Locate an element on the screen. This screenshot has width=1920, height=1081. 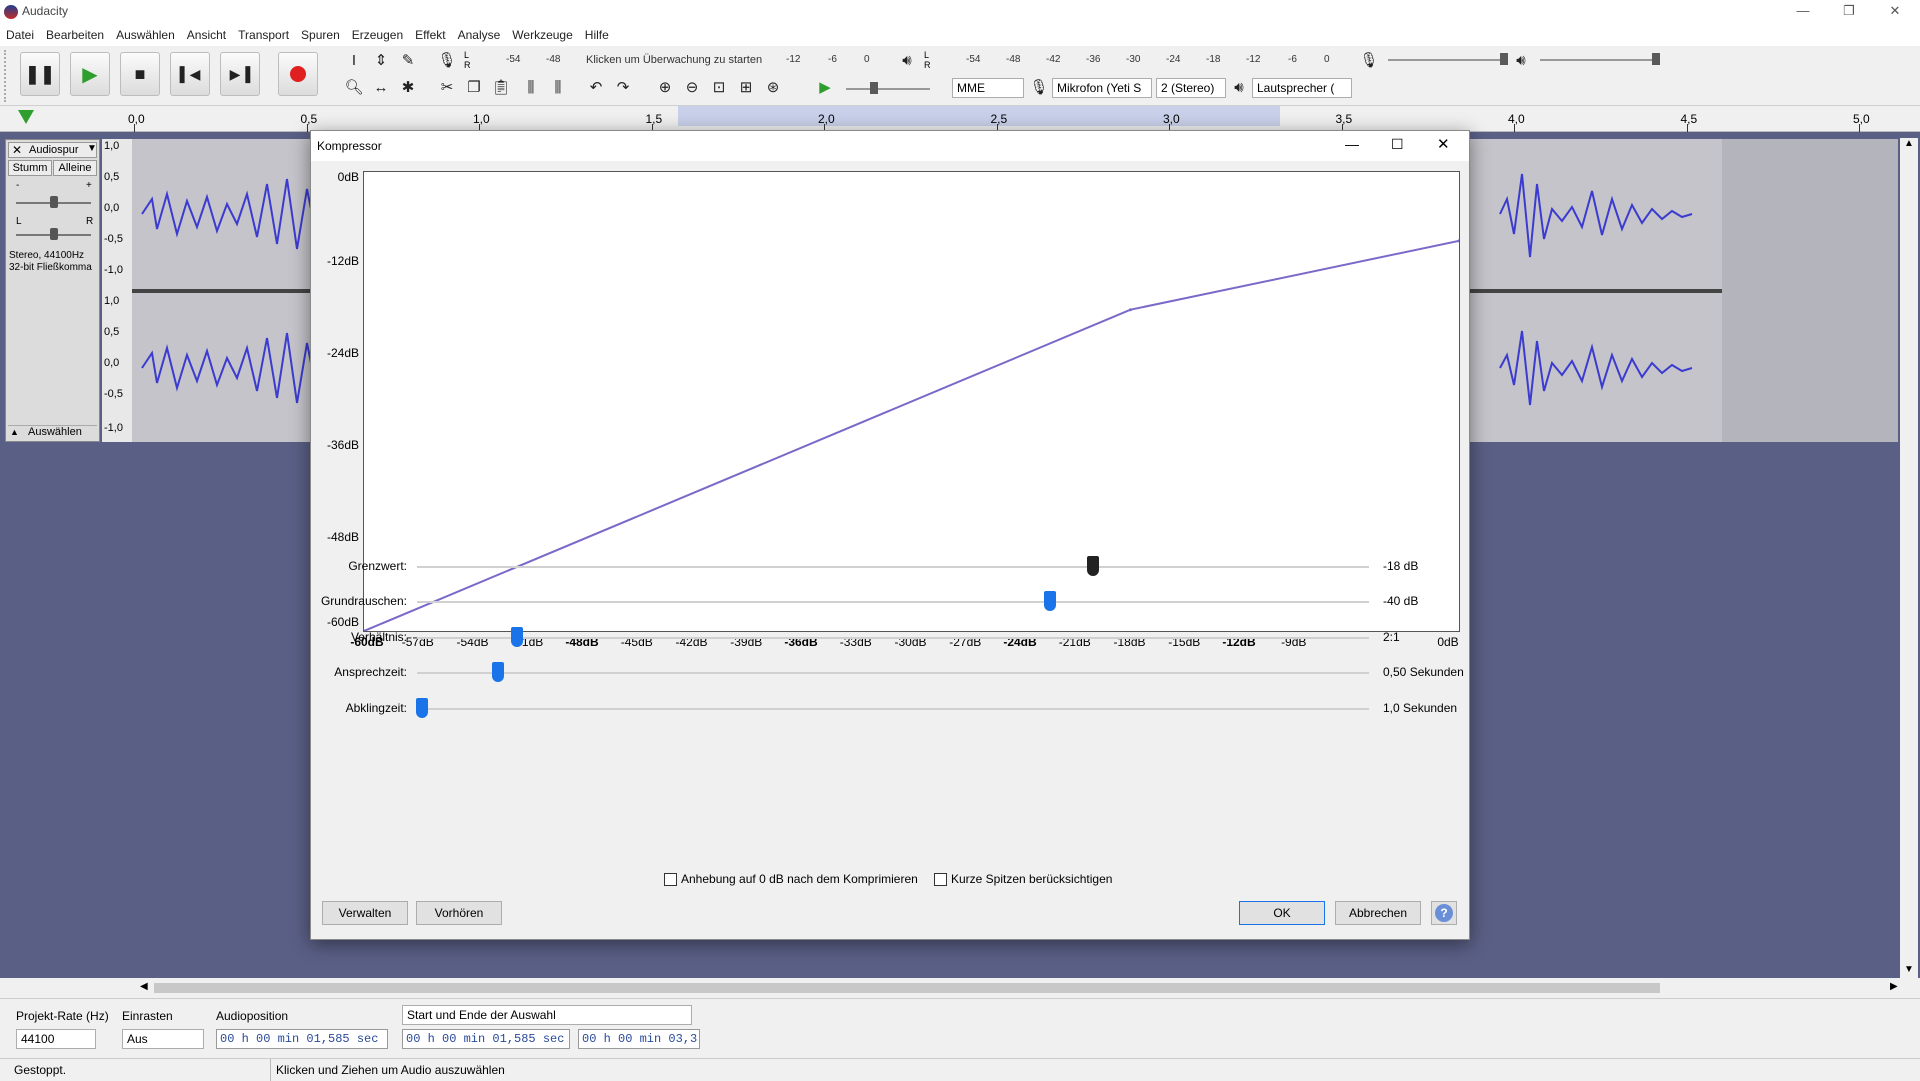
gain-thumb is located at coordinates (54, 202).